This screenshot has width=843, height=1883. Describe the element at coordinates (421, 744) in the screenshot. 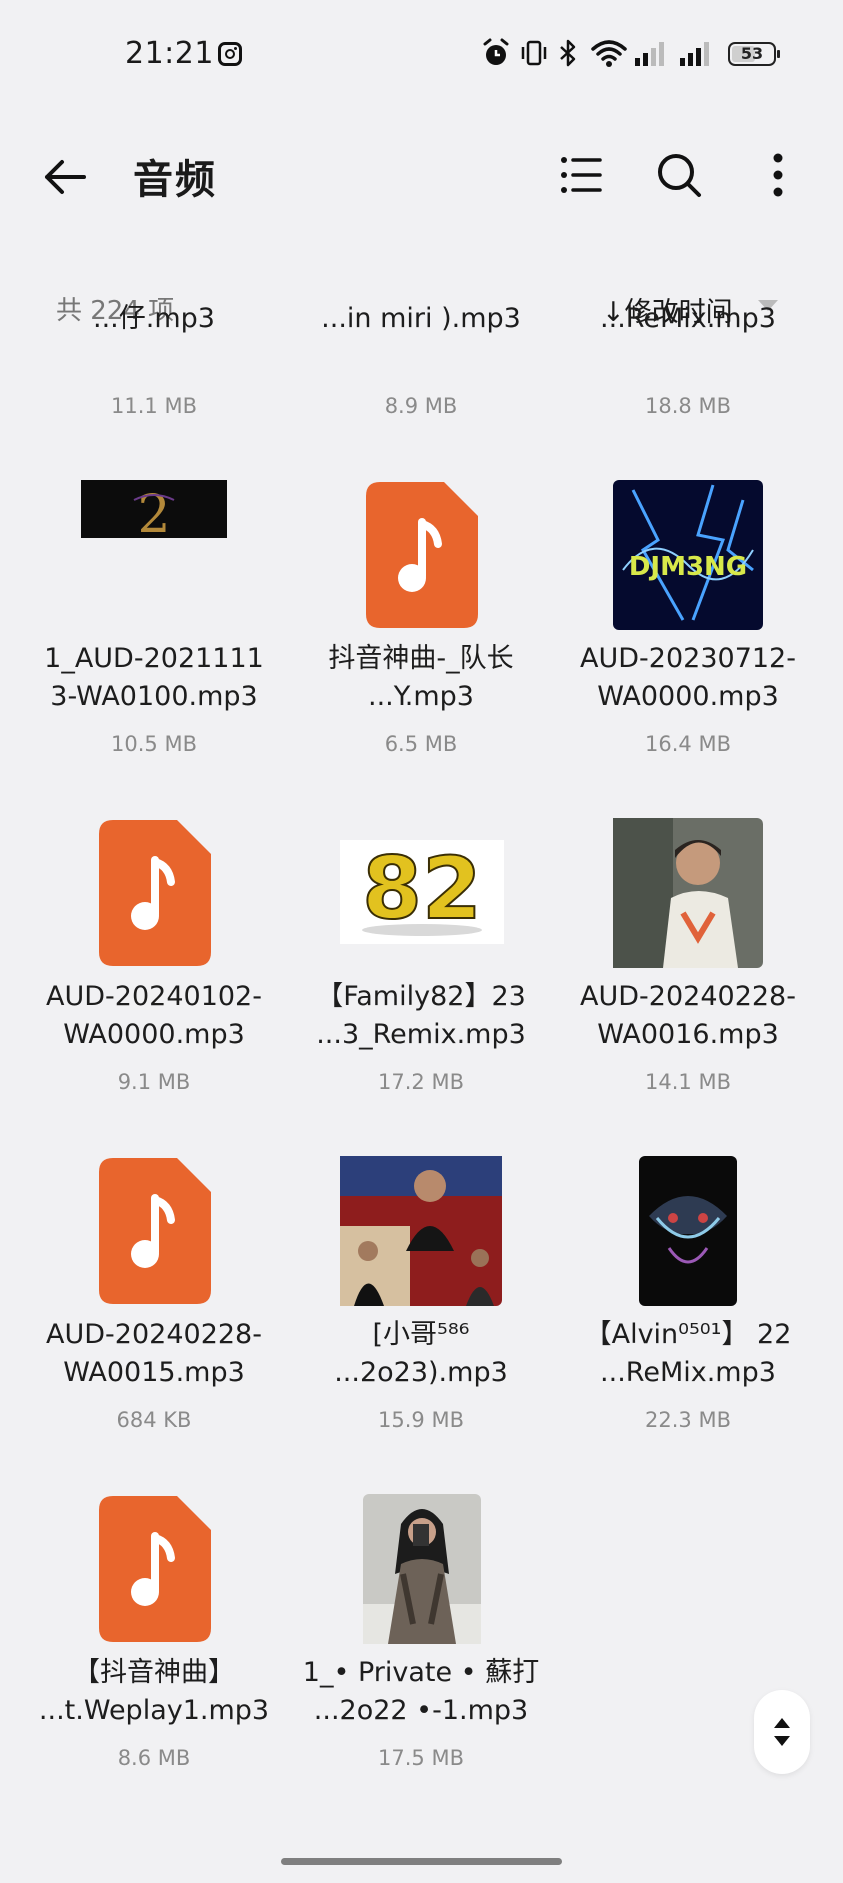

I see `file-size: 6.5 MB` at that location.